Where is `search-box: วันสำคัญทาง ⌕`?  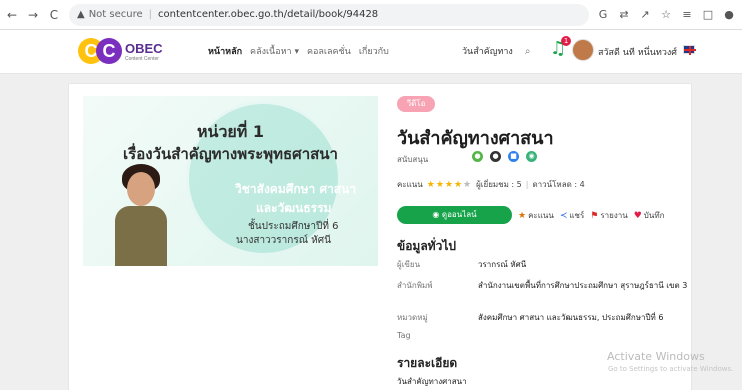
search-box: วันสำคัญทาง ⌕ is located at coordinates (507, 51).